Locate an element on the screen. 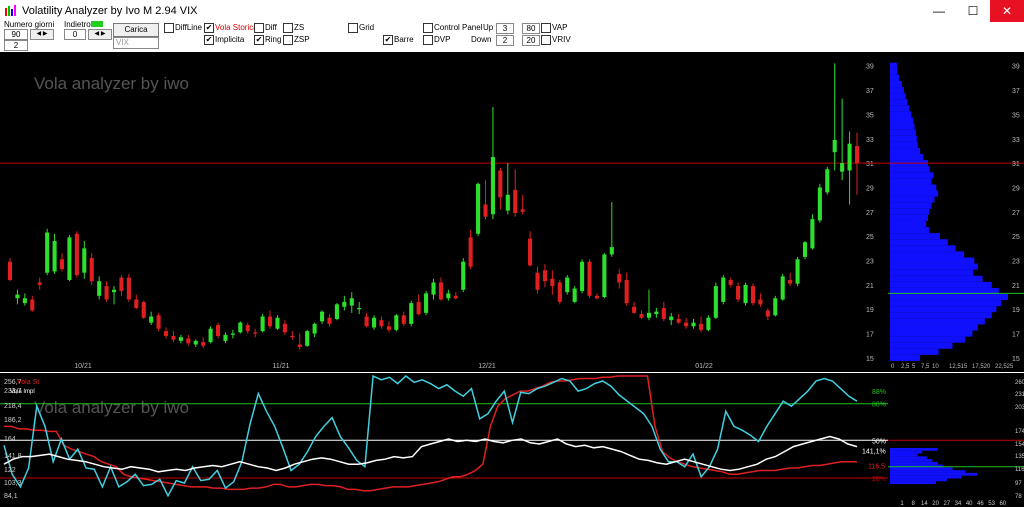 This screenshot has height=507, width=1024. checkbox-vap is located at coordinates (546, 28).